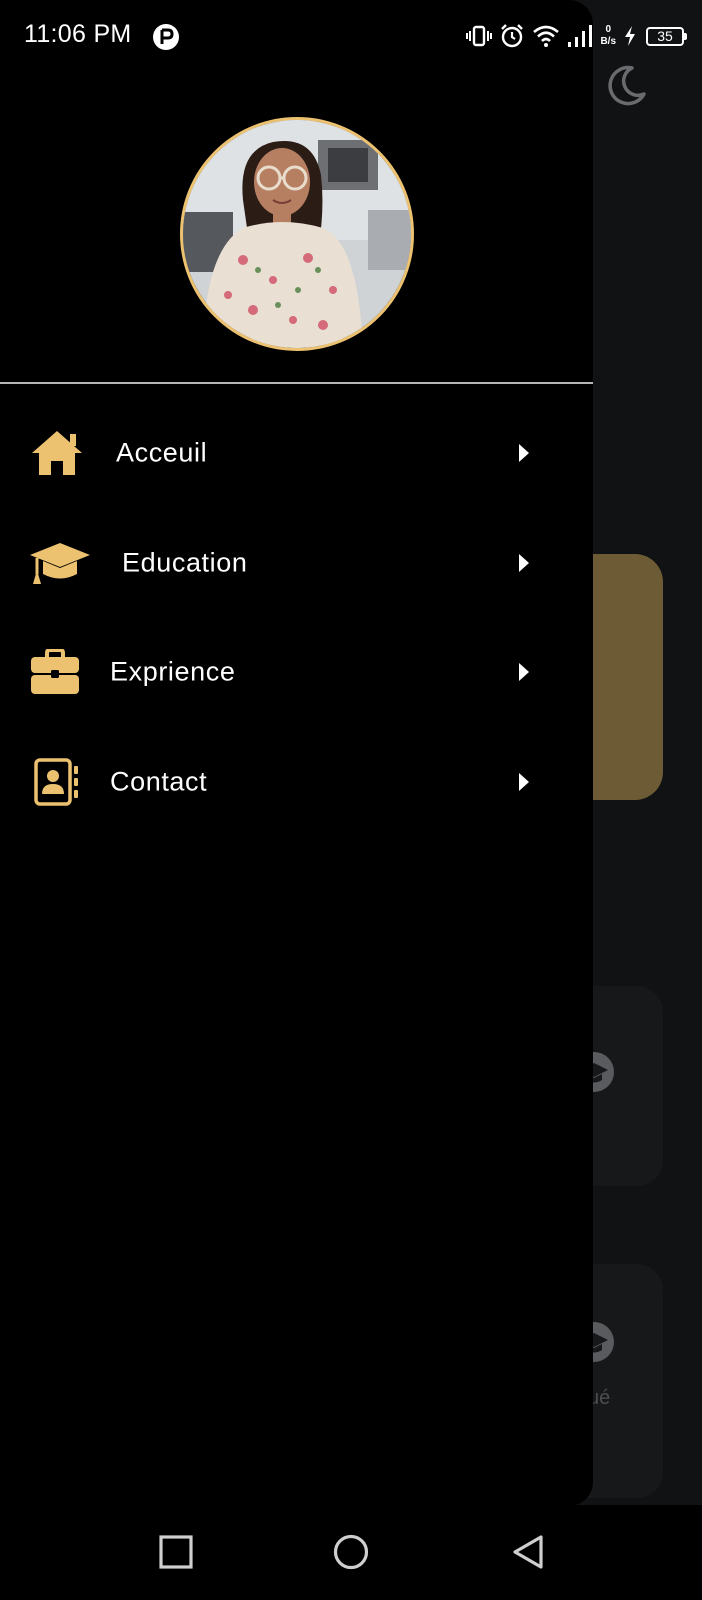 Image resolution: width=702 pixels, height=1600 pixels. I want to click on drawer-item-contact: Contact, so click(296, 782).